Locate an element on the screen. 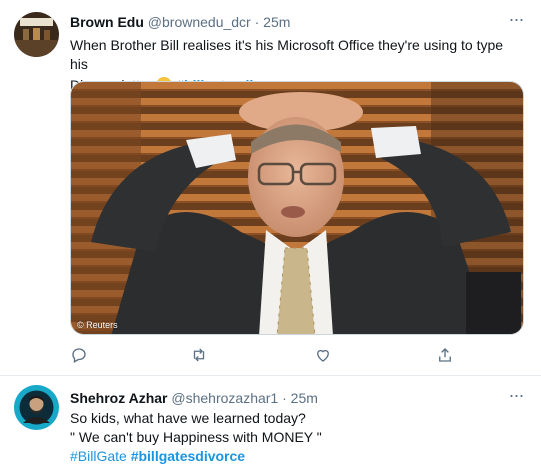 The image size is (541, 471). tweet-text-line: " We can't buy Happiness with MONEY " is located at coordinates (196, 437).